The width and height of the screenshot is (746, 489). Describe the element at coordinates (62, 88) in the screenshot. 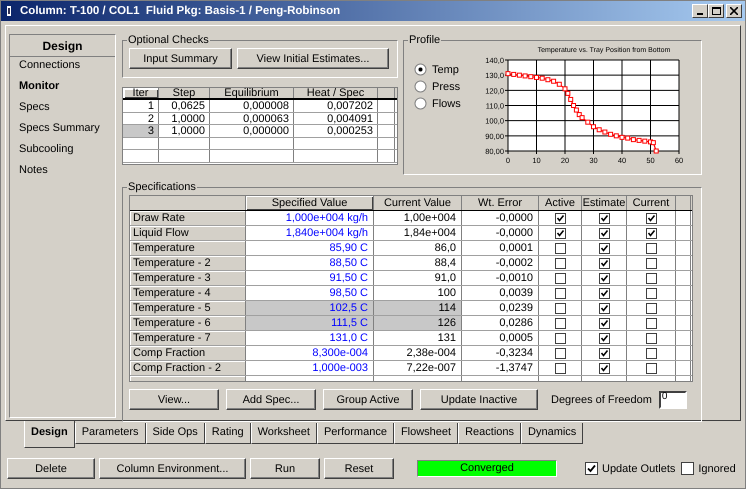

I see `sidebar-item: Monitor` at that location.